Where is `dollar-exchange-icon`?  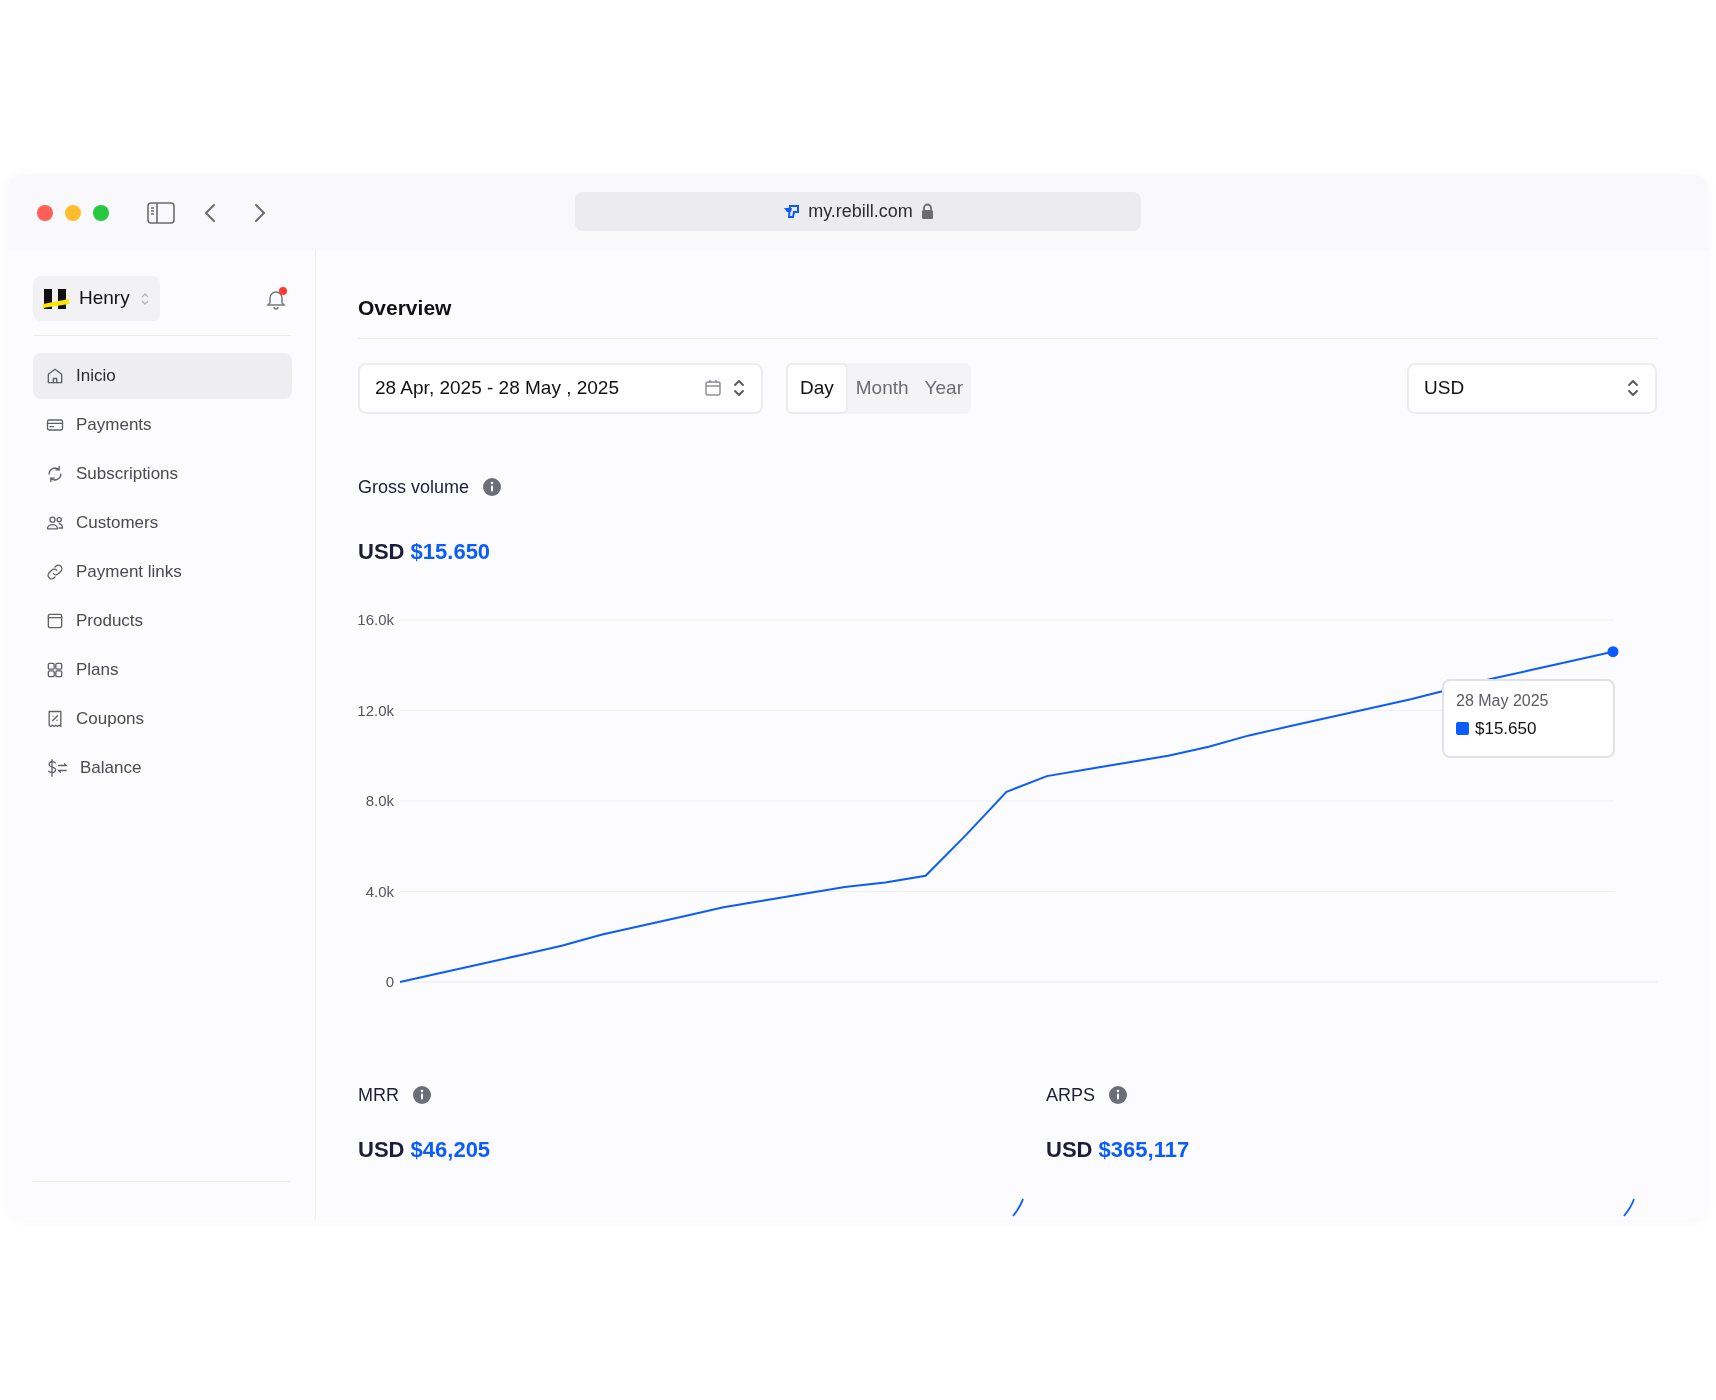
dollar-exchange-icon is located at coordinates (57, 768).